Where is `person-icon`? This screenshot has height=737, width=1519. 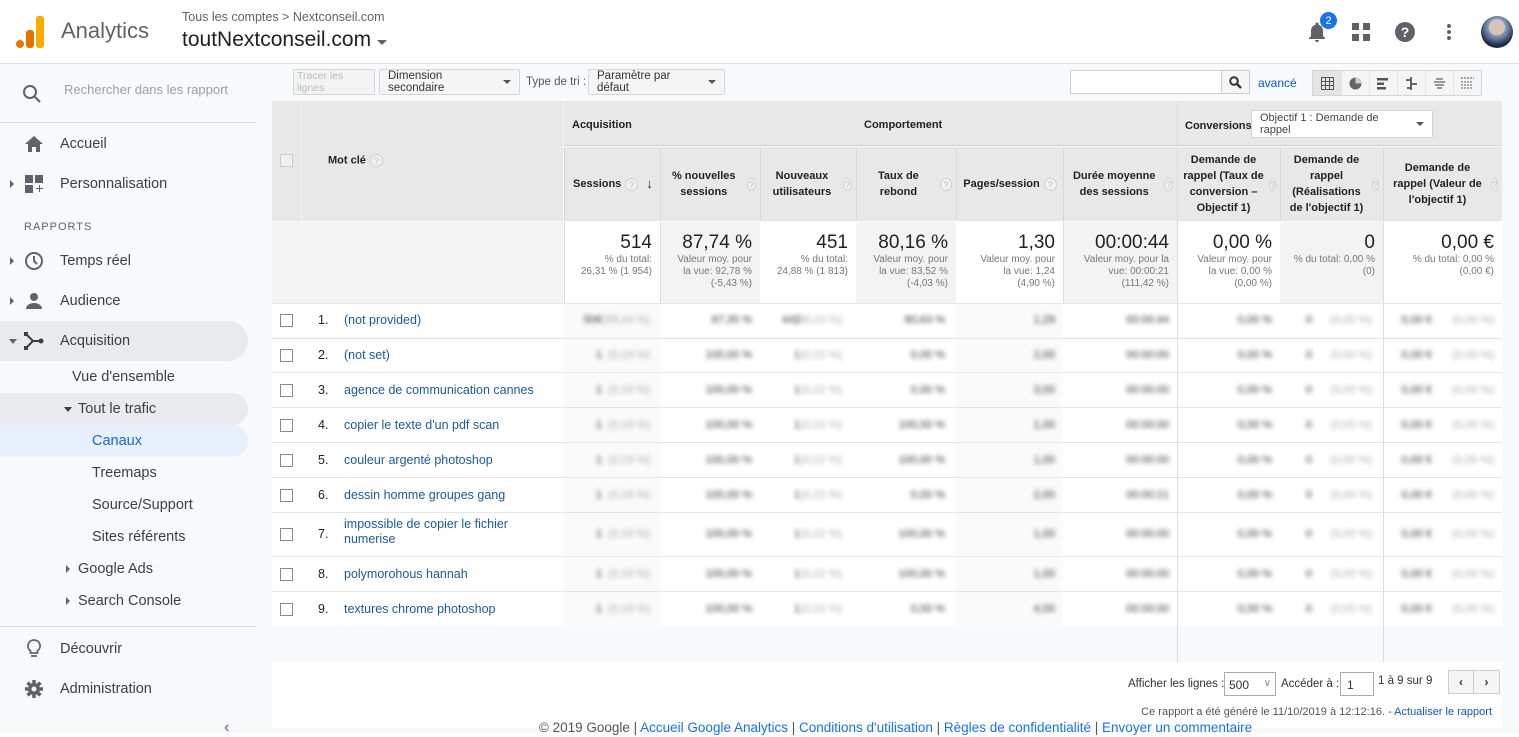
person-icon is located at coordinates (34, 301).